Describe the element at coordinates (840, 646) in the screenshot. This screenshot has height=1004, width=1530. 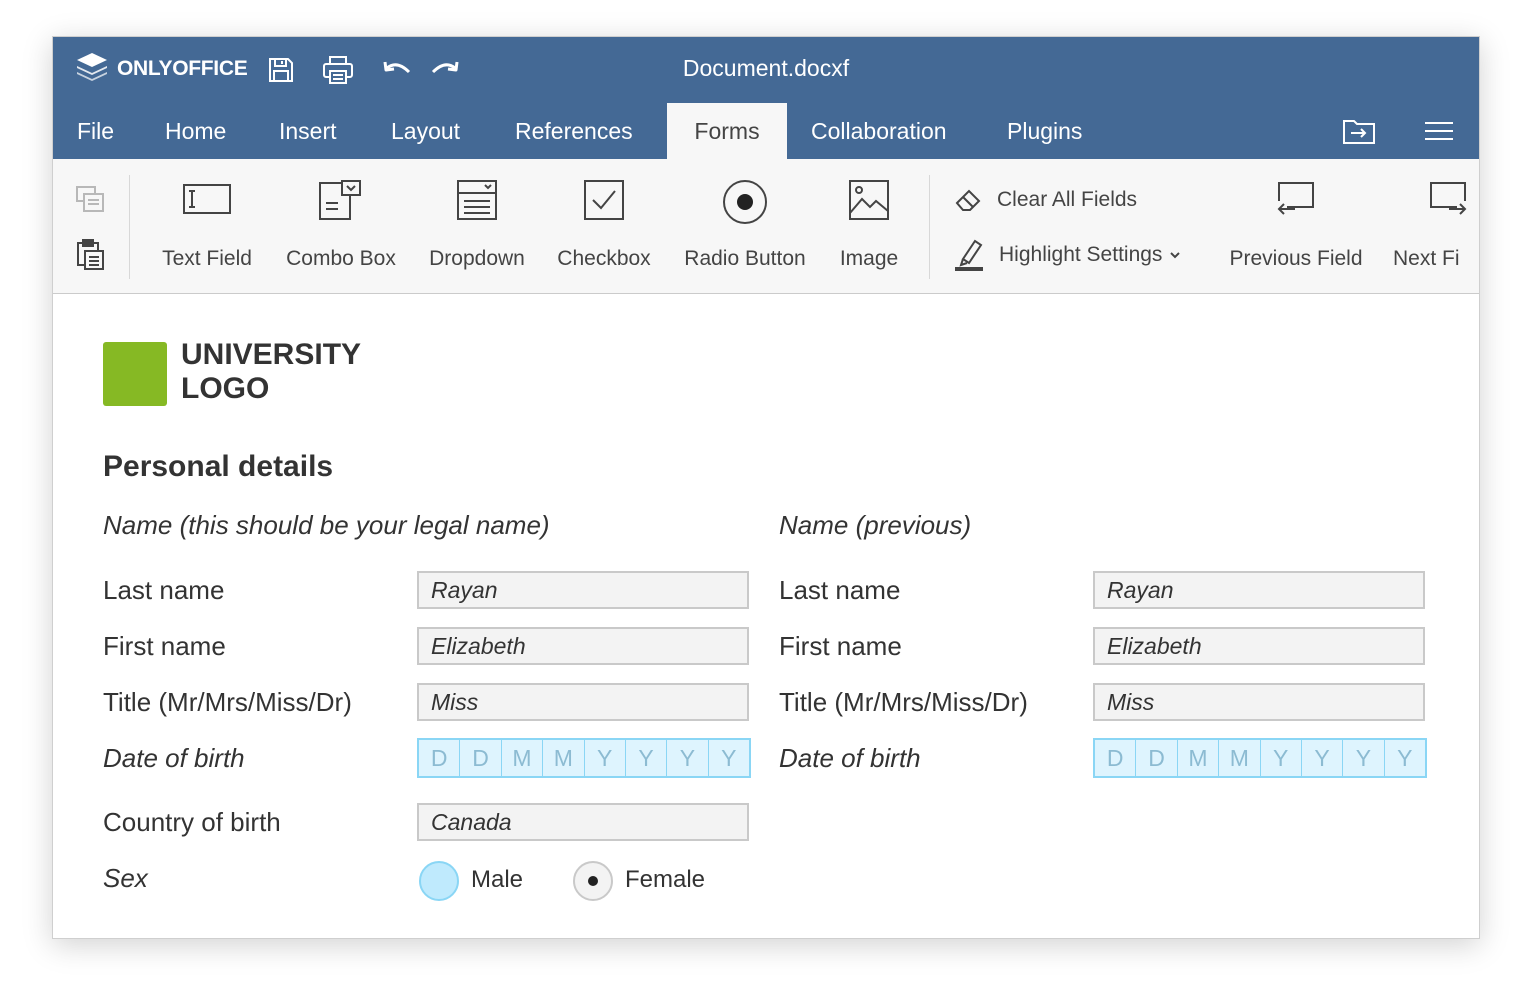
I see `prev-first-name-label: First name` at that location.